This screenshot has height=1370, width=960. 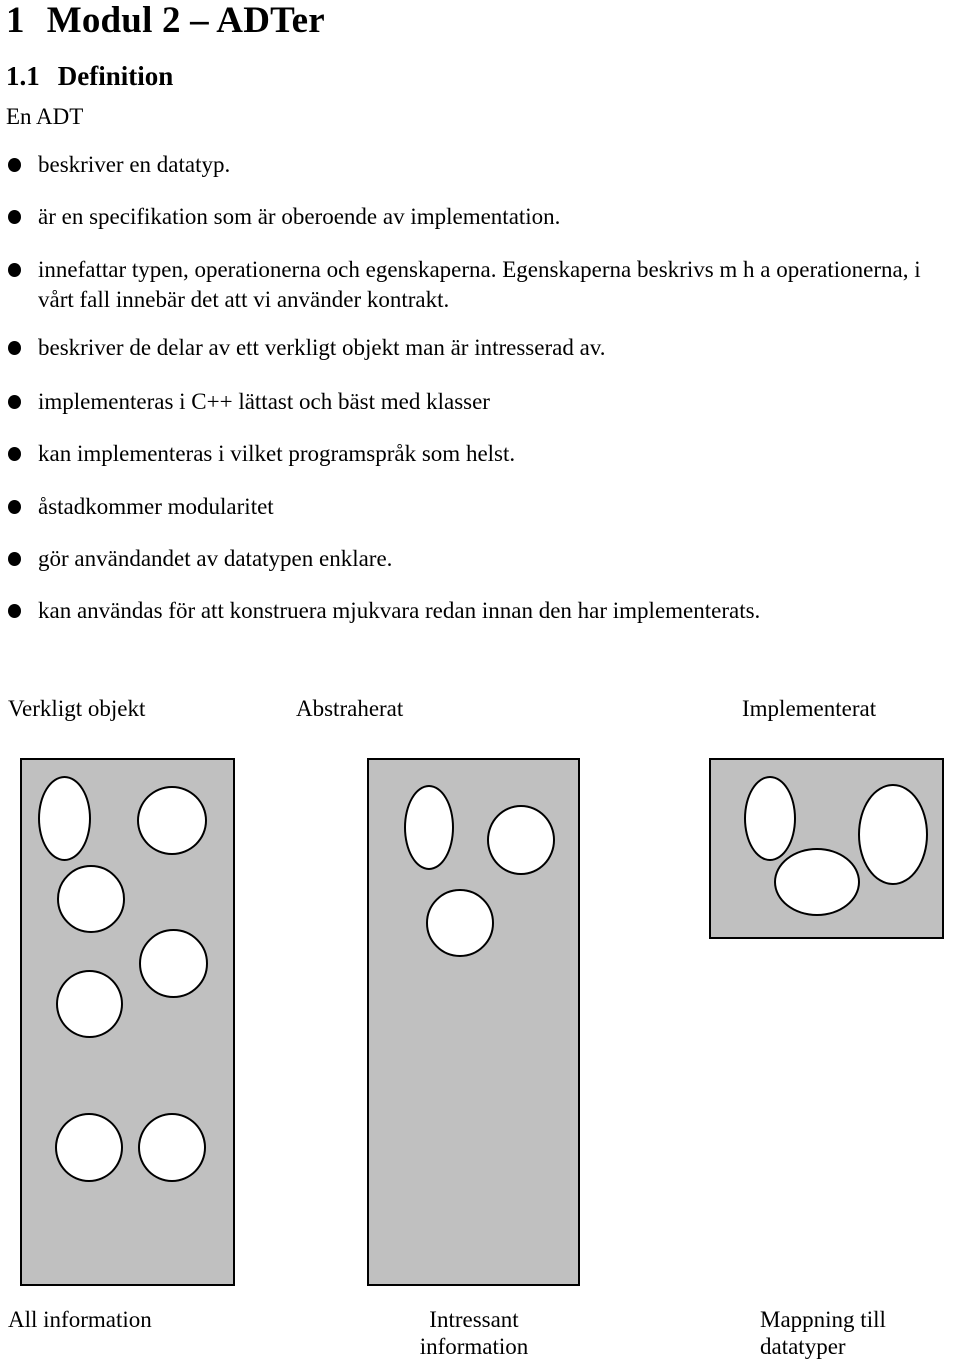 I want to click on page-title: 1 Modul 2 – ADTer, so click(x=165, y=20).